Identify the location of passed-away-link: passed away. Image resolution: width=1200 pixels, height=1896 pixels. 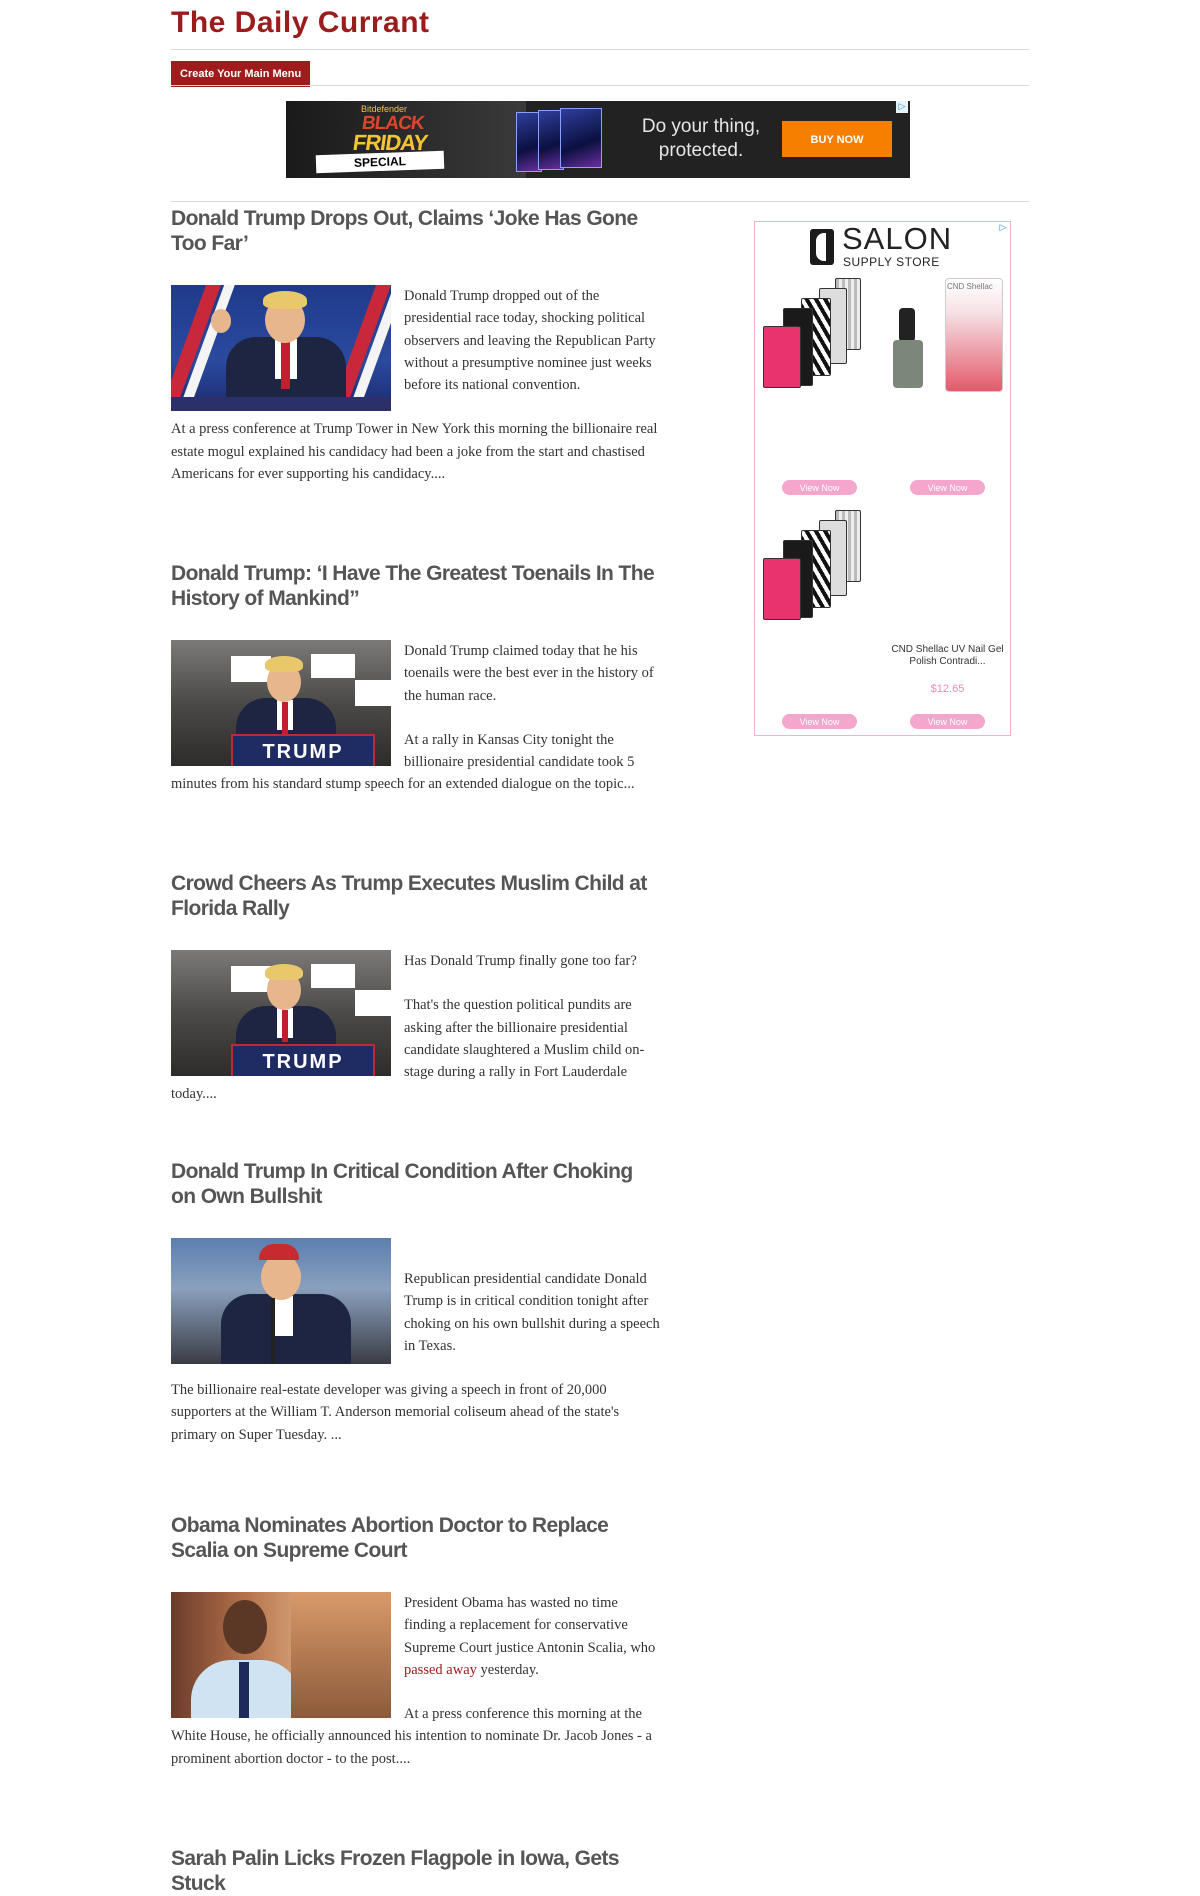
(440, 1670).